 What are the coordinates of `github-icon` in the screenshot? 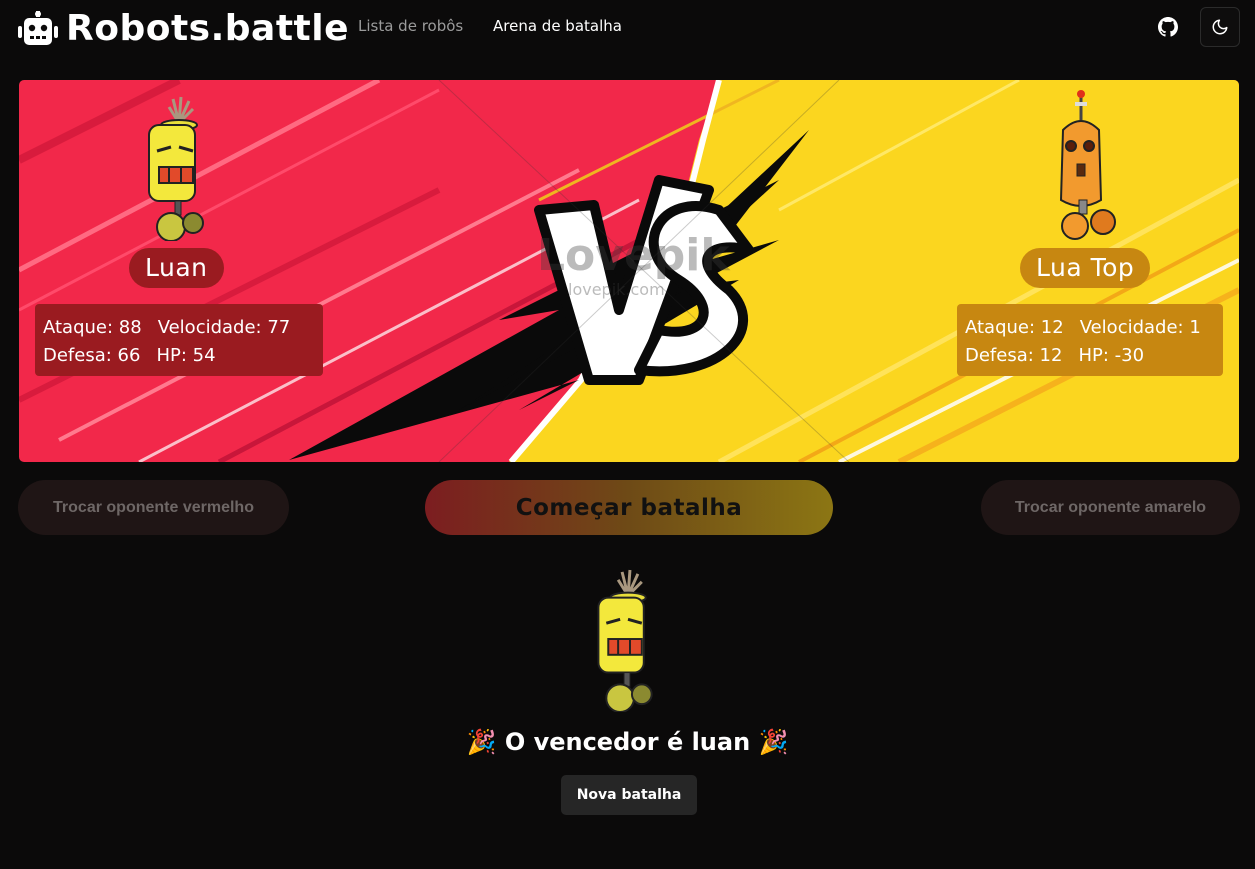 It's located at (1168, 27).